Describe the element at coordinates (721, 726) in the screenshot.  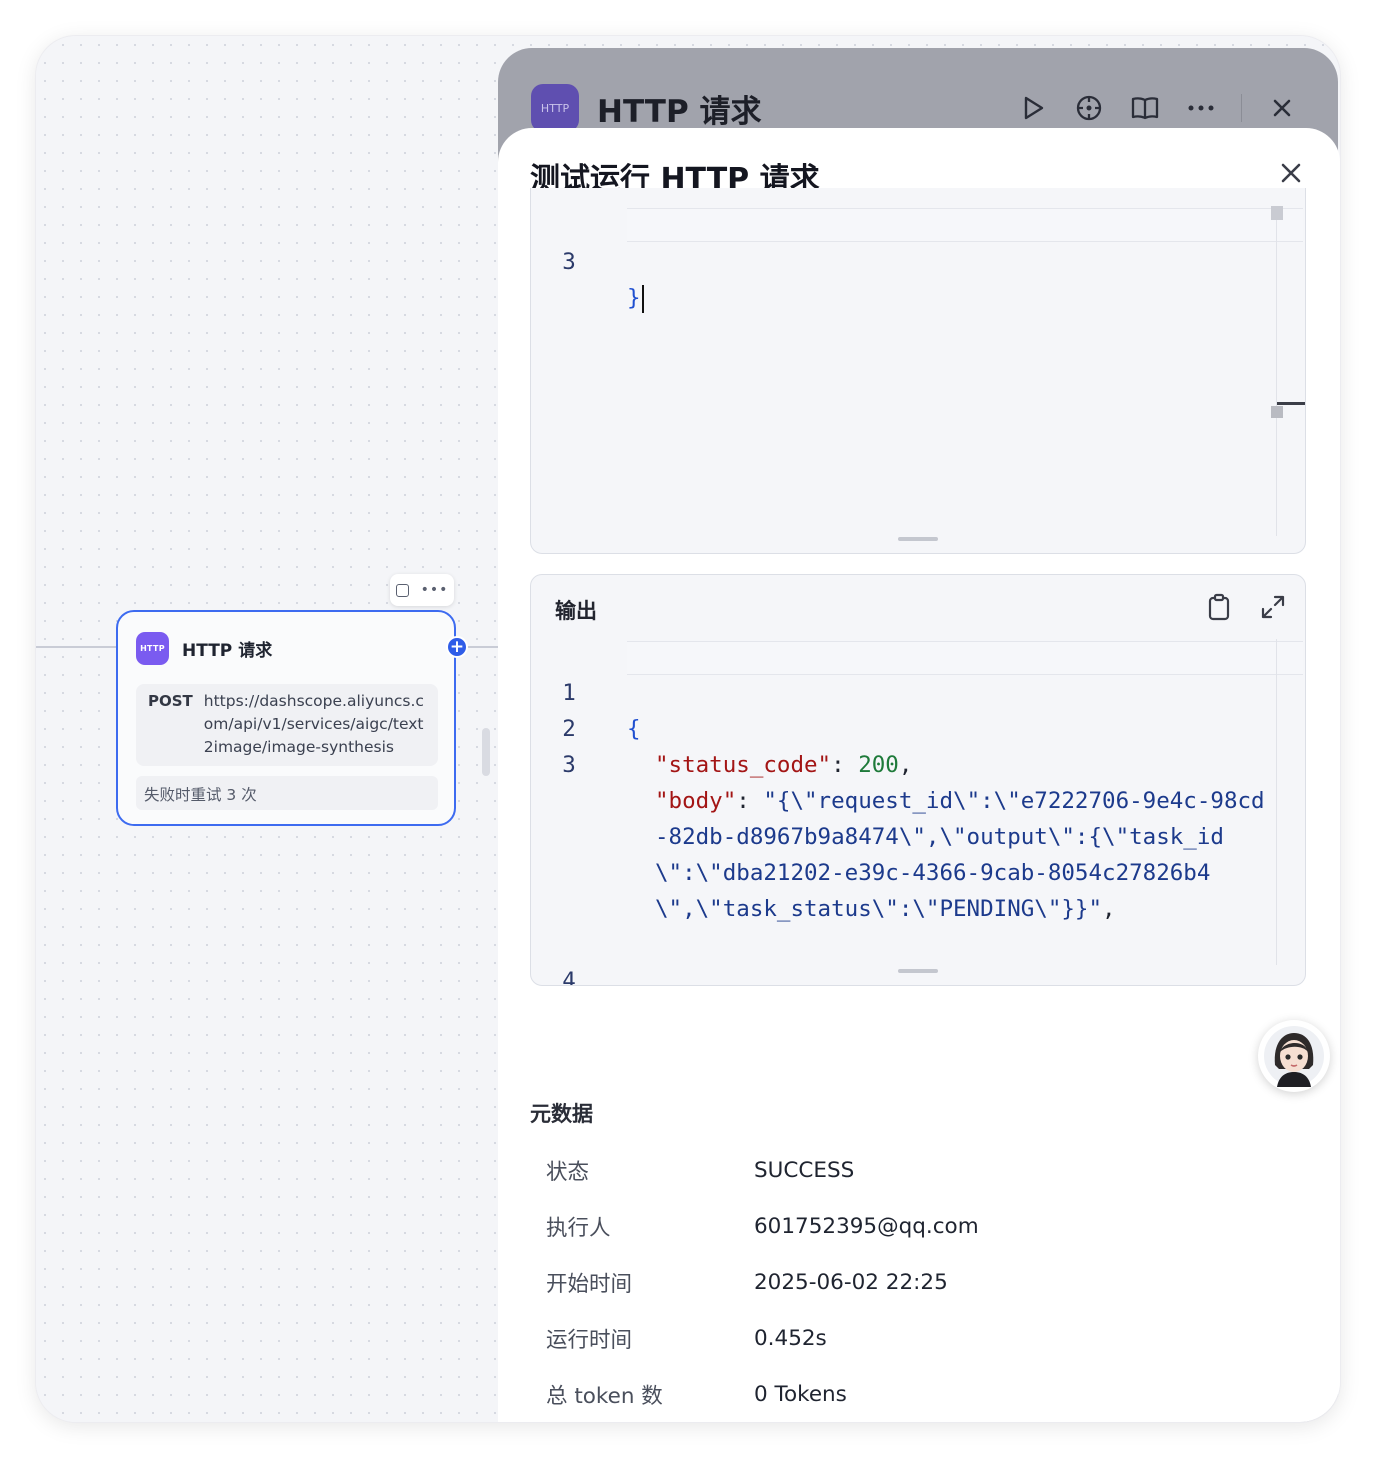
I see `code-line: 2 "status_code": 200,` at that location.